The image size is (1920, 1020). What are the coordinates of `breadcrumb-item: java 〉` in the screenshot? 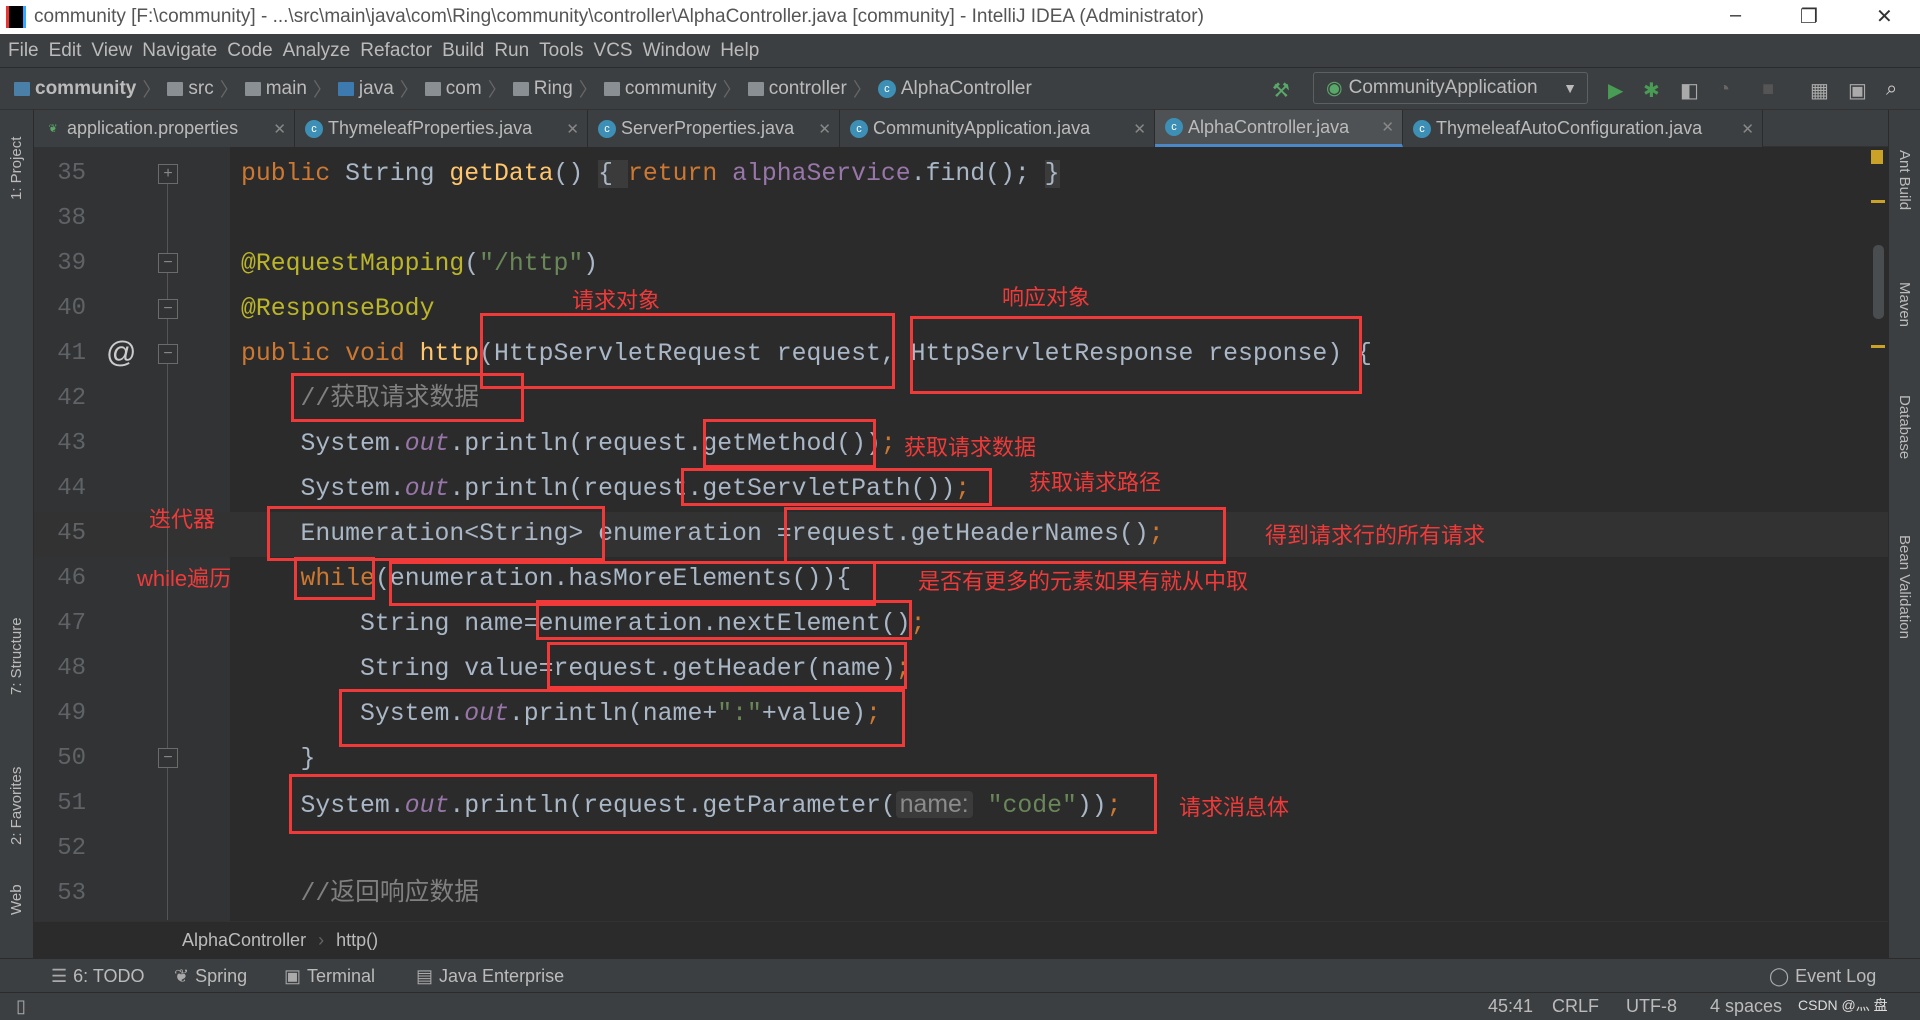 It's located at (378, 88).